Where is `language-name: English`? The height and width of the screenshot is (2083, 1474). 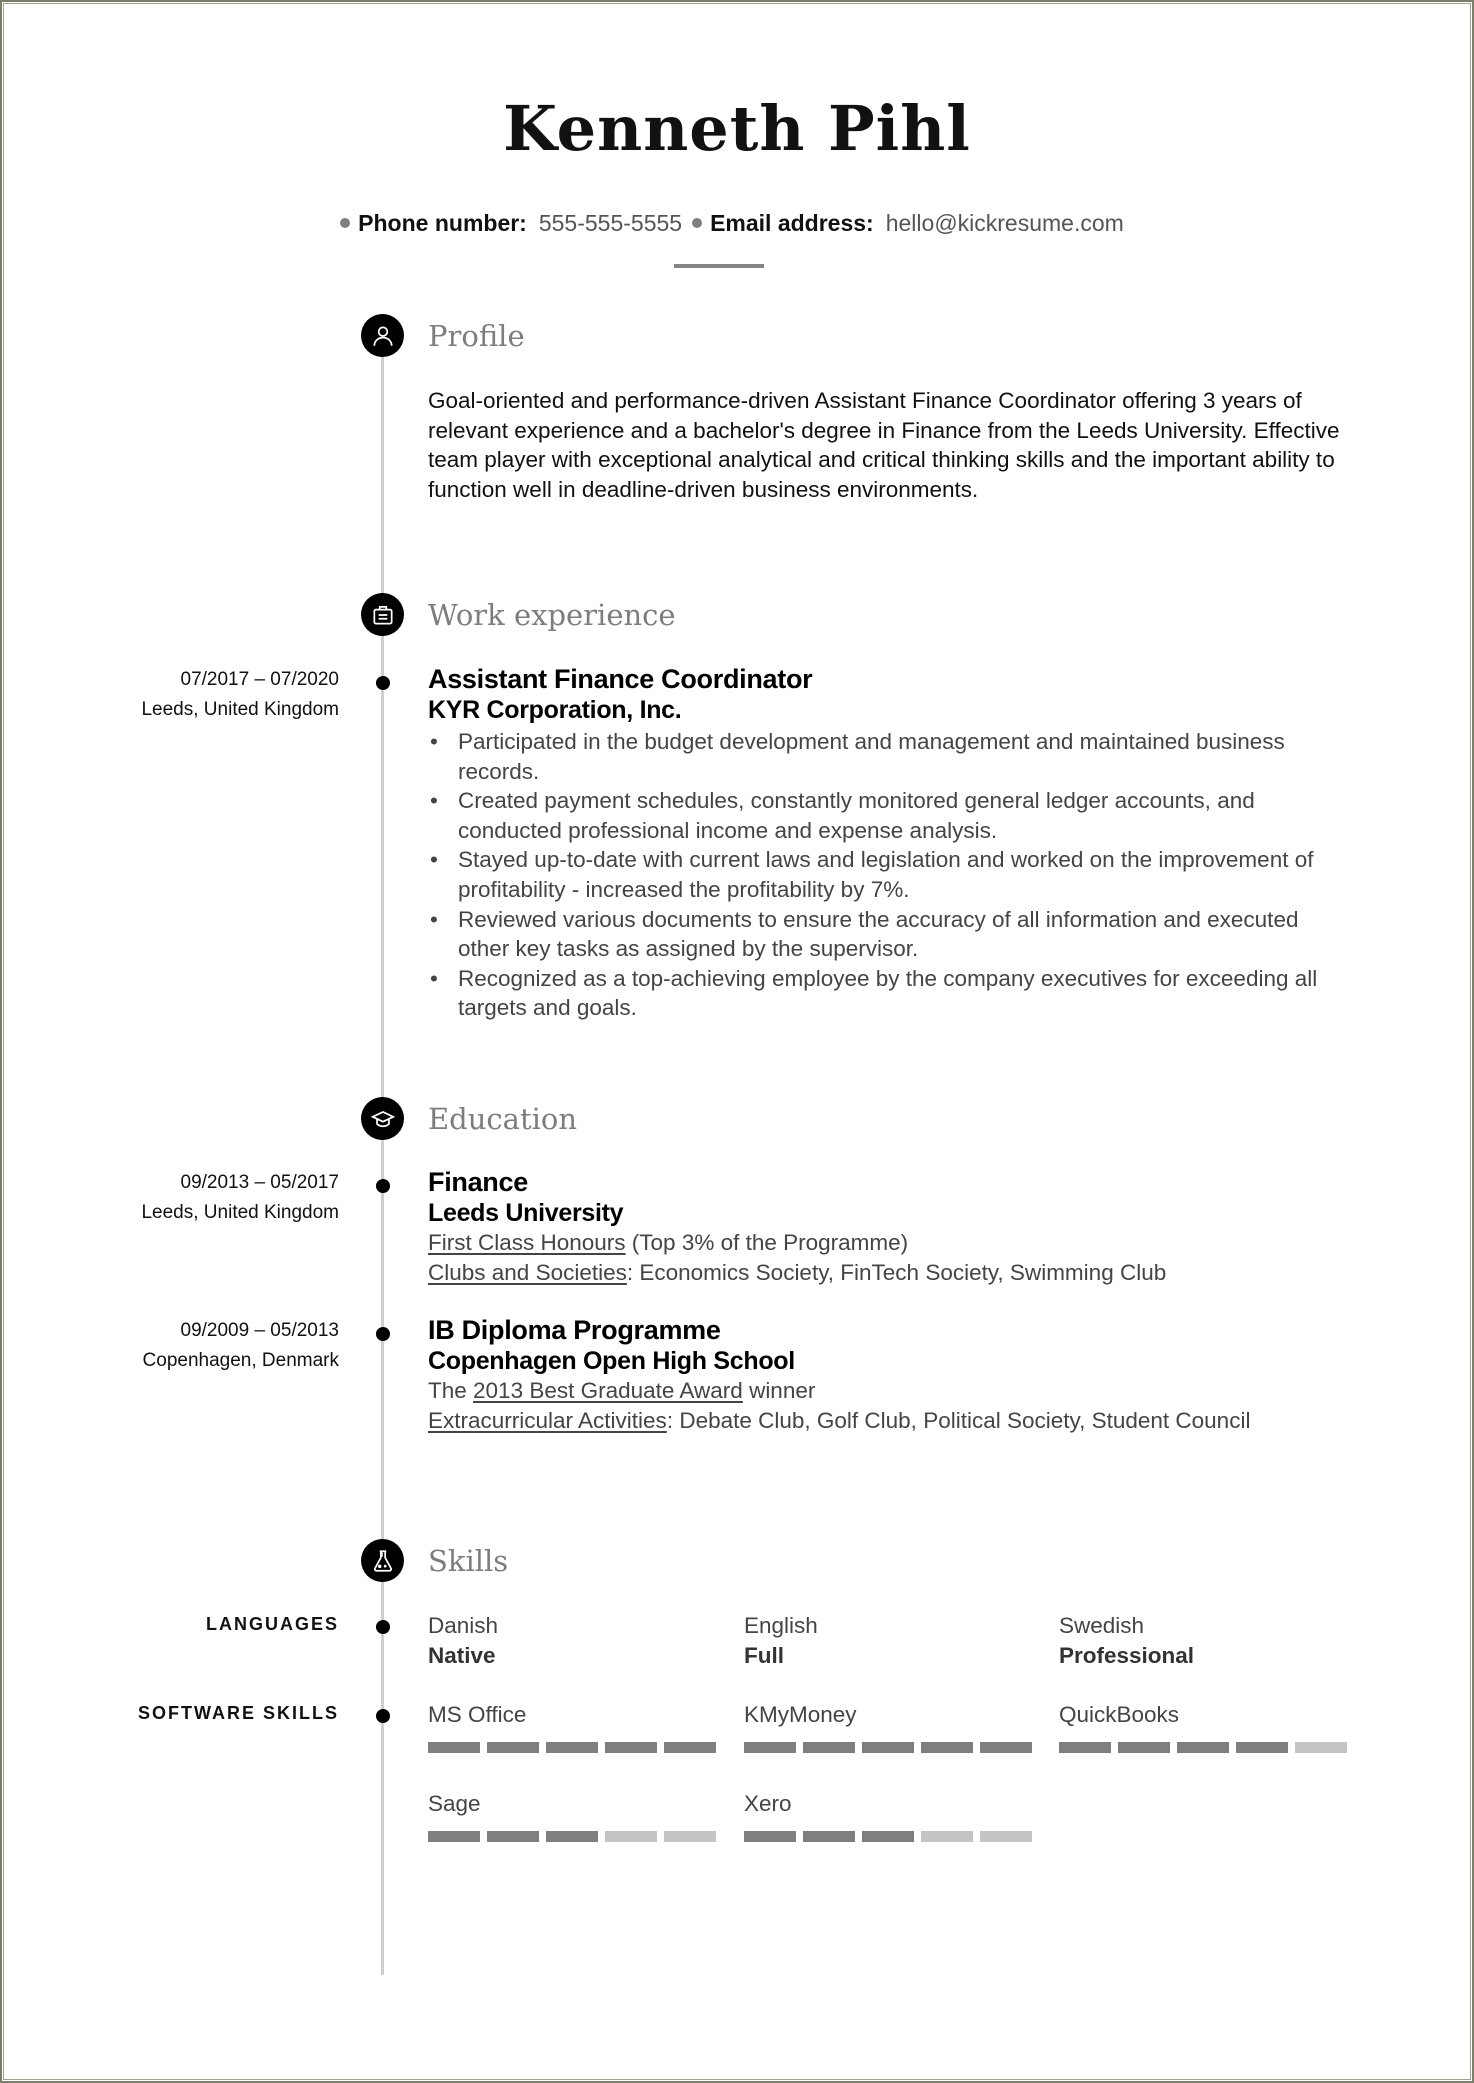 language-name: English is located at coordinates (781, 1625).